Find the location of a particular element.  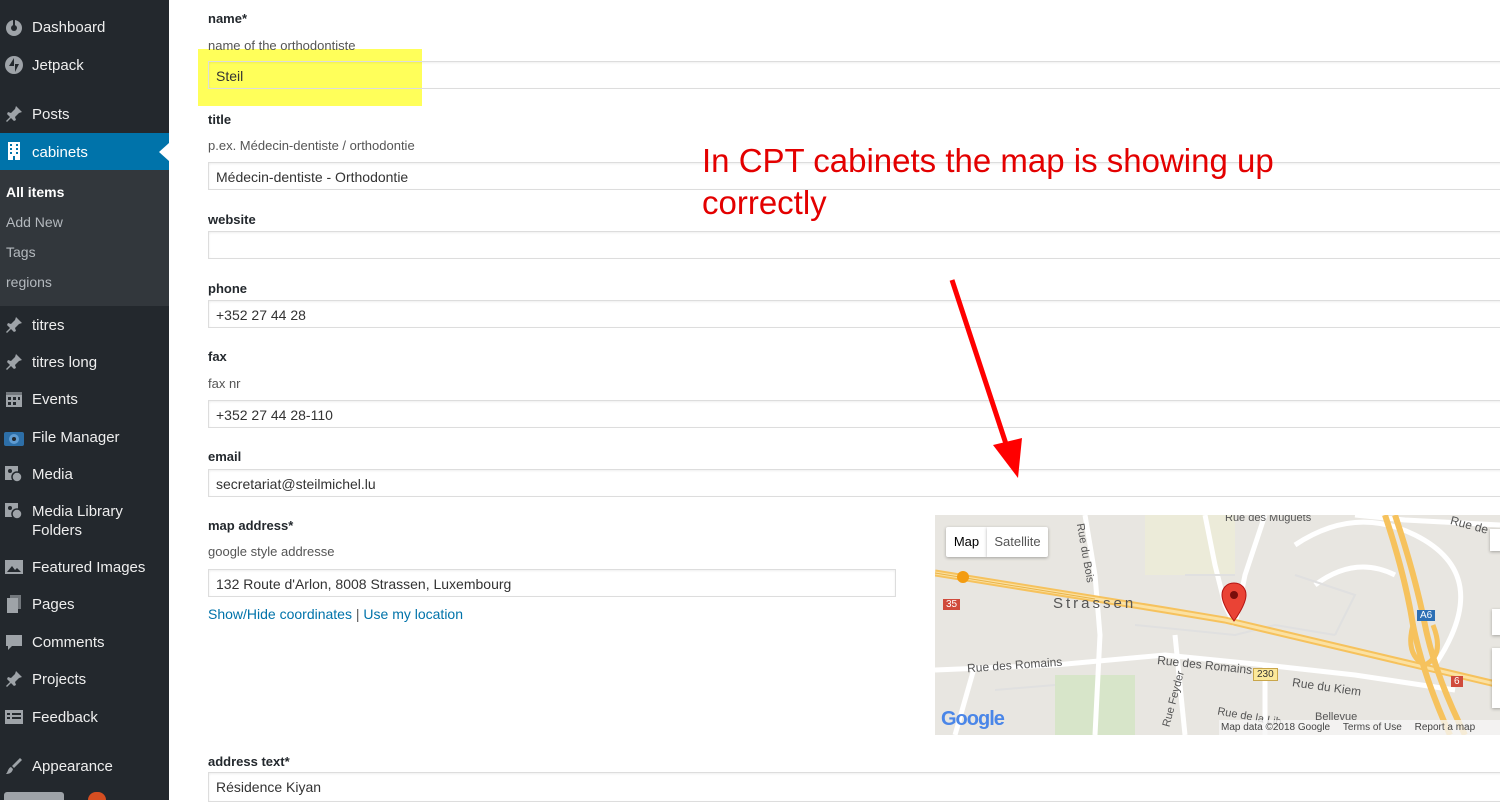

email-field: secretariat@steilmichel.lu is located at coordinates (854, 483).